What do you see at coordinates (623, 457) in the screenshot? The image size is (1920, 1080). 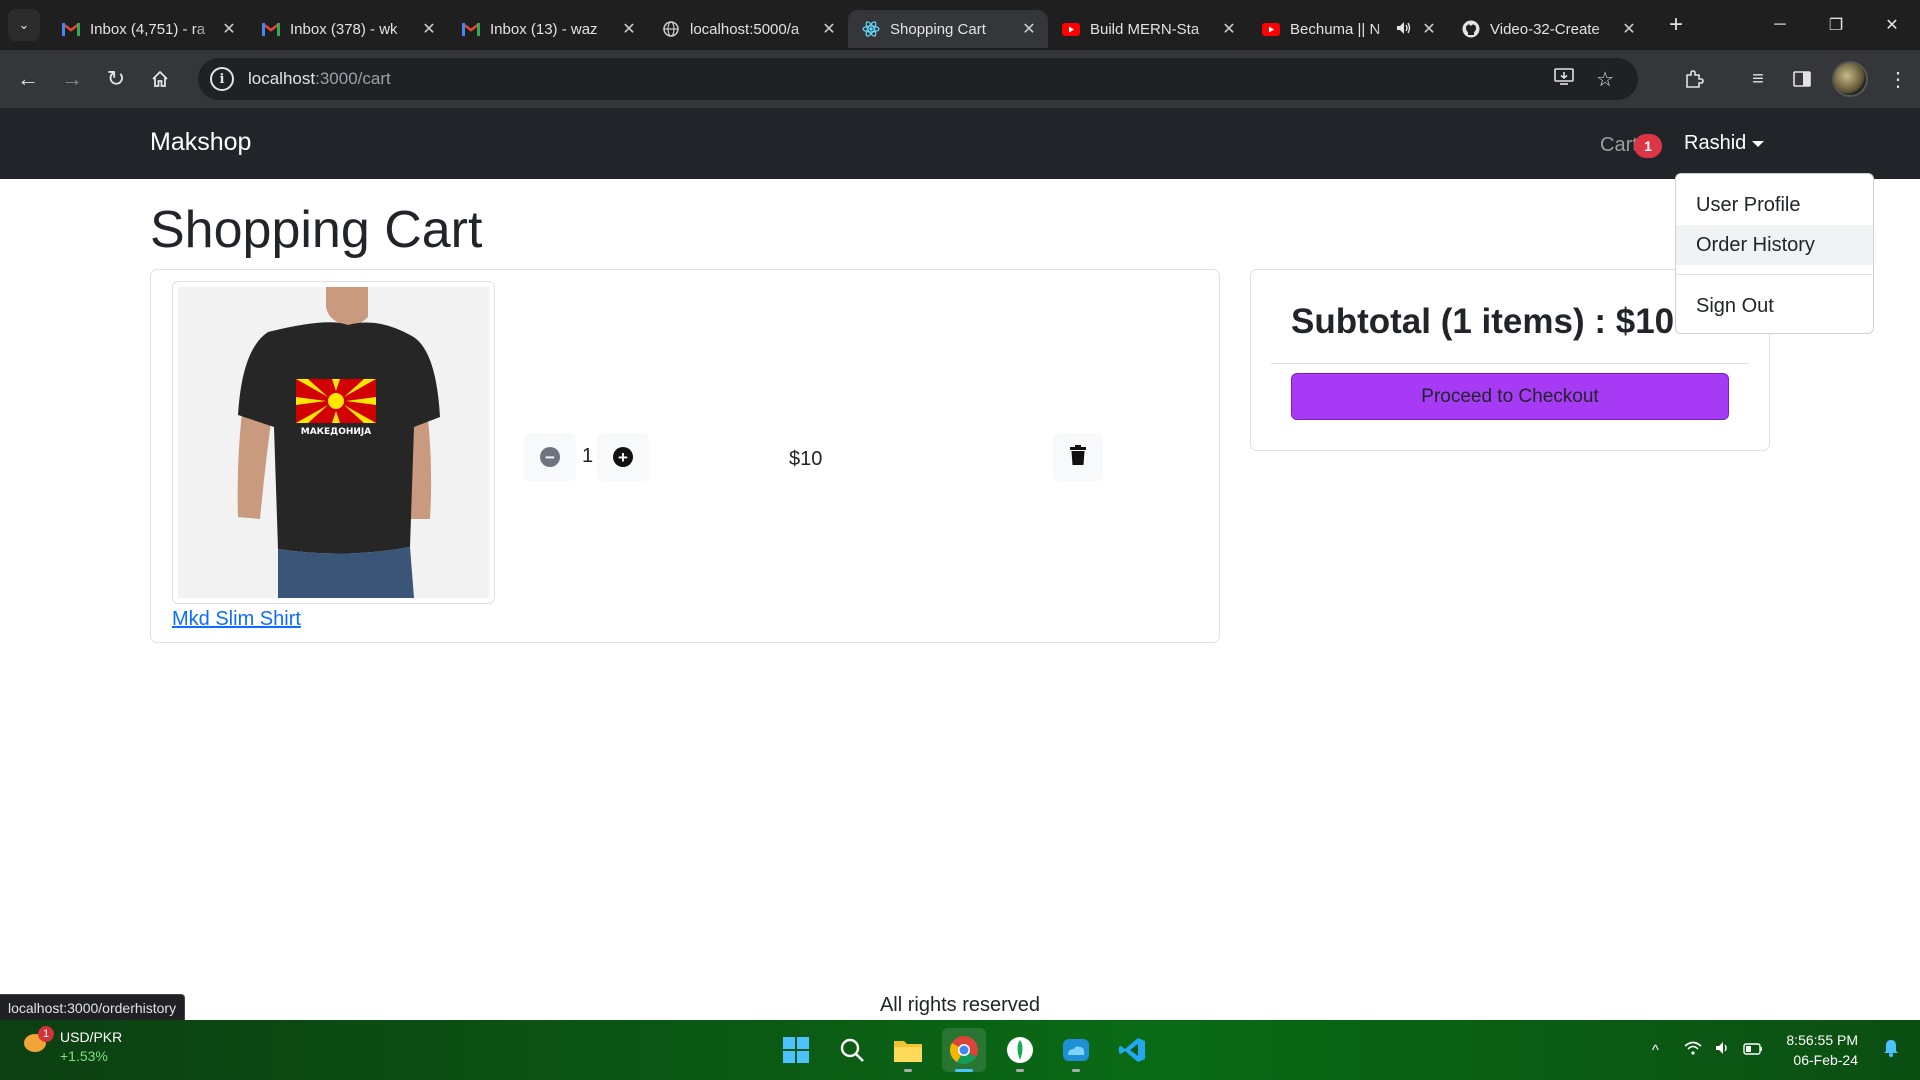 I see `increase-quantity-button: +` at bounding box center [623, 457].